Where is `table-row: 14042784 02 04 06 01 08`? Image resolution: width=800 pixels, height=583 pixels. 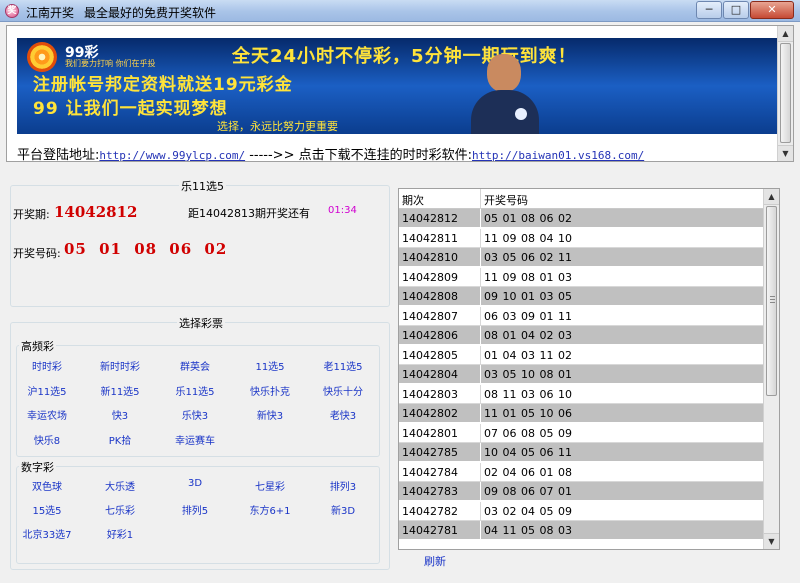
table-row: 14042784 02 04 06 01 08 is located at coordinates (582, 472).